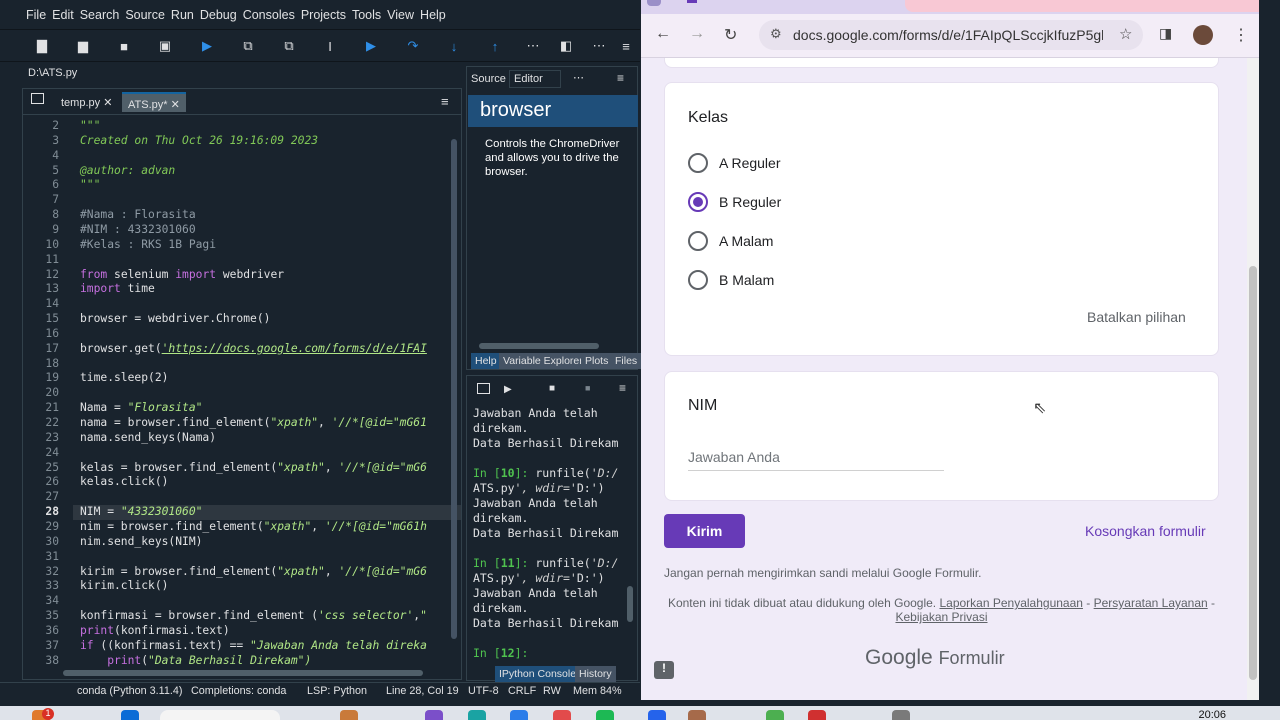  I want to click on tab-variable-explorer: Variable Explorer, so click(543, 361).